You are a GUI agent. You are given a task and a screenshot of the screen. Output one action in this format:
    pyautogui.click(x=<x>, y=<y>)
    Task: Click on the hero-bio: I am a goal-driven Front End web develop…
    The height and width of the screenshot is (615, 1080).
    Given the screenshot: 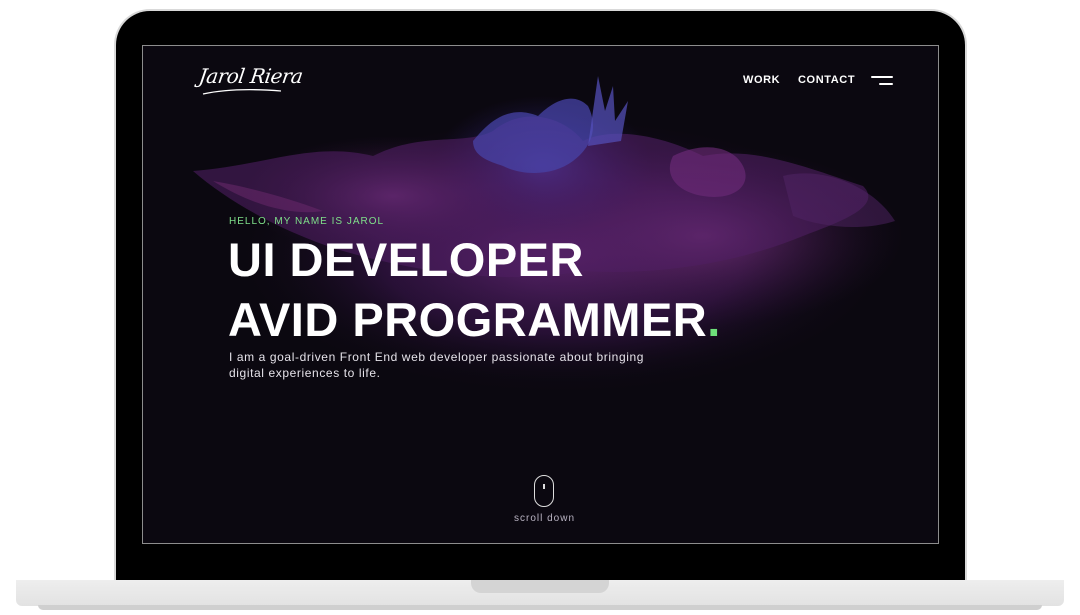 What is the action you would take?
    pyautogui.click(x=437, y=365)
    